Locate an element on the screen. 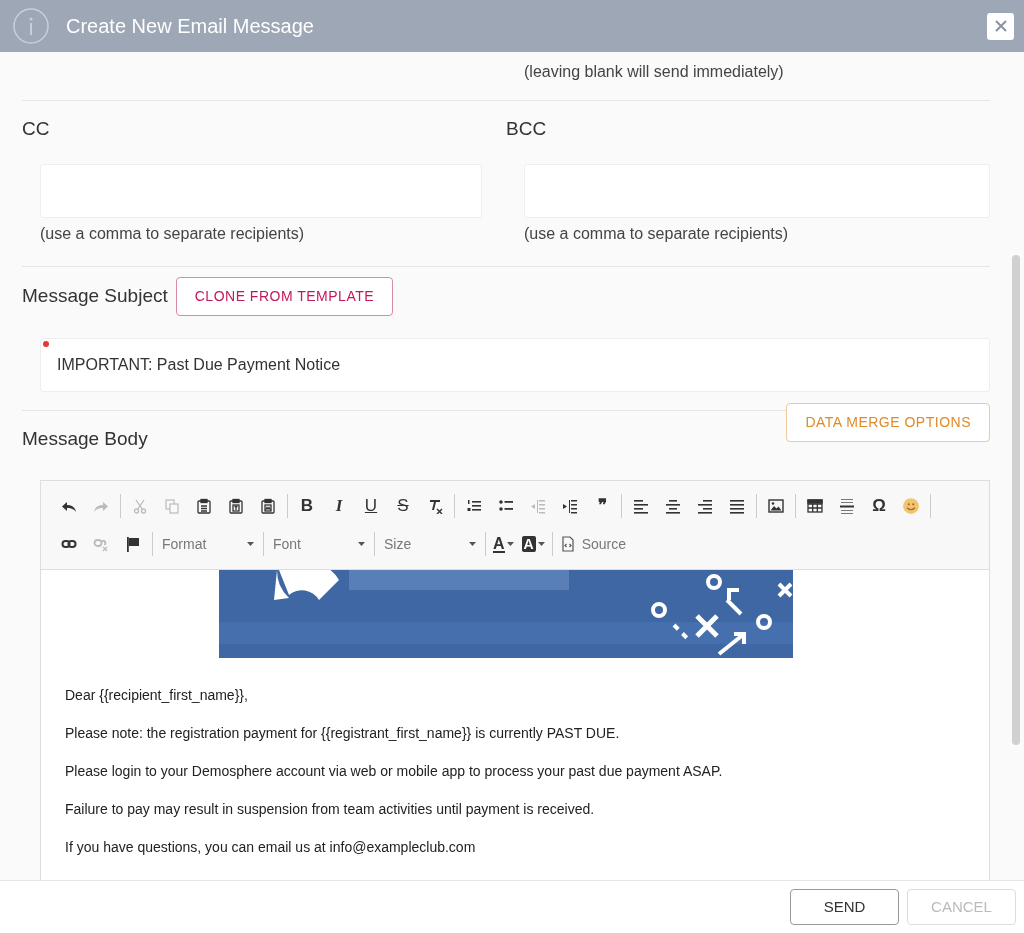 This screenshot has width=1024, height=933. align-right-icon is located at coordinates (705, 506).